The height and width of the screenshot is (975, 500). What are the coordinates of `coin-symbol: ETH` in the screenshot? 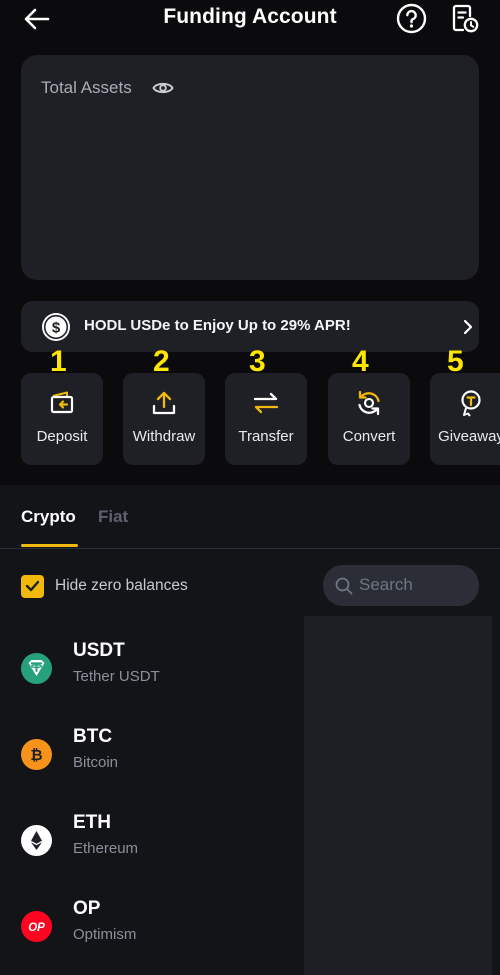 It's located at (92, 822).